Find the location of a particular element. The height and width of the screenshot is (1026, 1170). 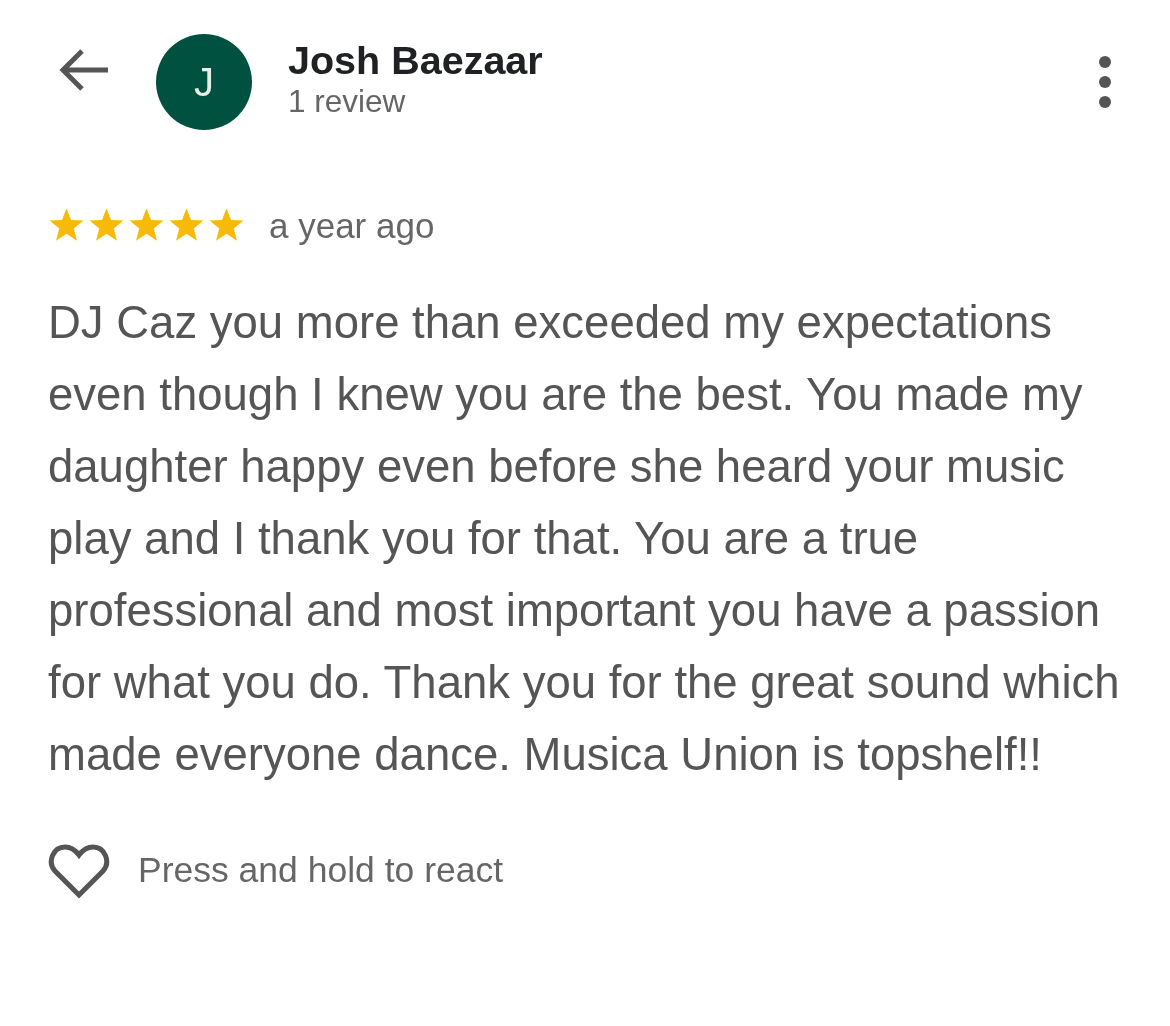

heart-icon is located at coordinates (79, 870).